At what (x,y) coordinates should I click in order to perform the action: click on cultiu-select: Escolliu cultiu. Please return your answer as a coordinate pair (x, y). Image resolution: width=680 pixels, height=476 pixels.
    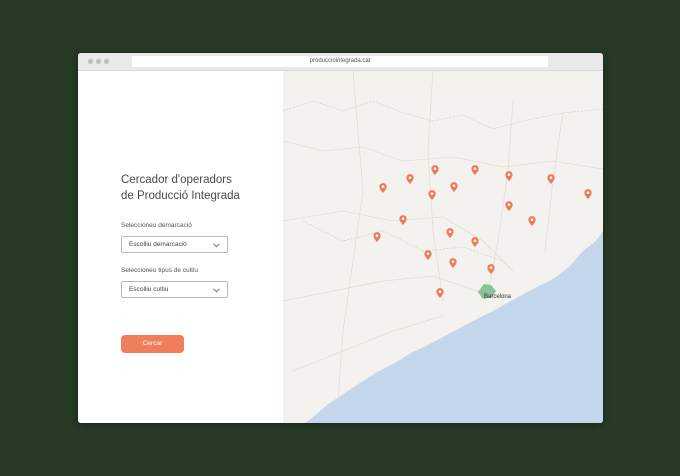
    Looking at the image, I should click on (174, 289).